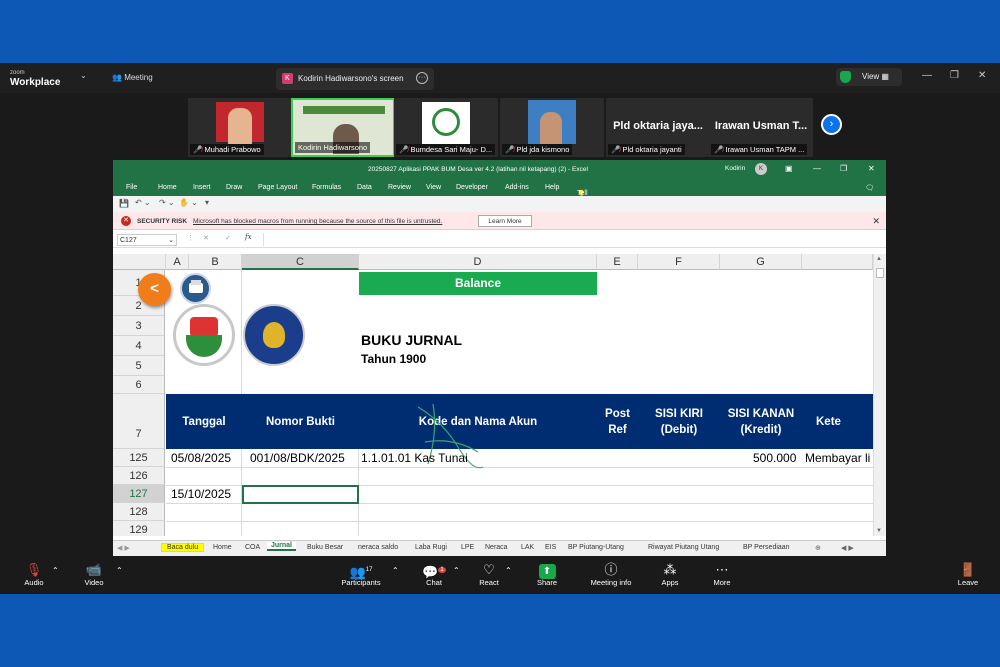 This screenshot has height=667, width=1000. I want to click on column-header: F, so click(679, 262).